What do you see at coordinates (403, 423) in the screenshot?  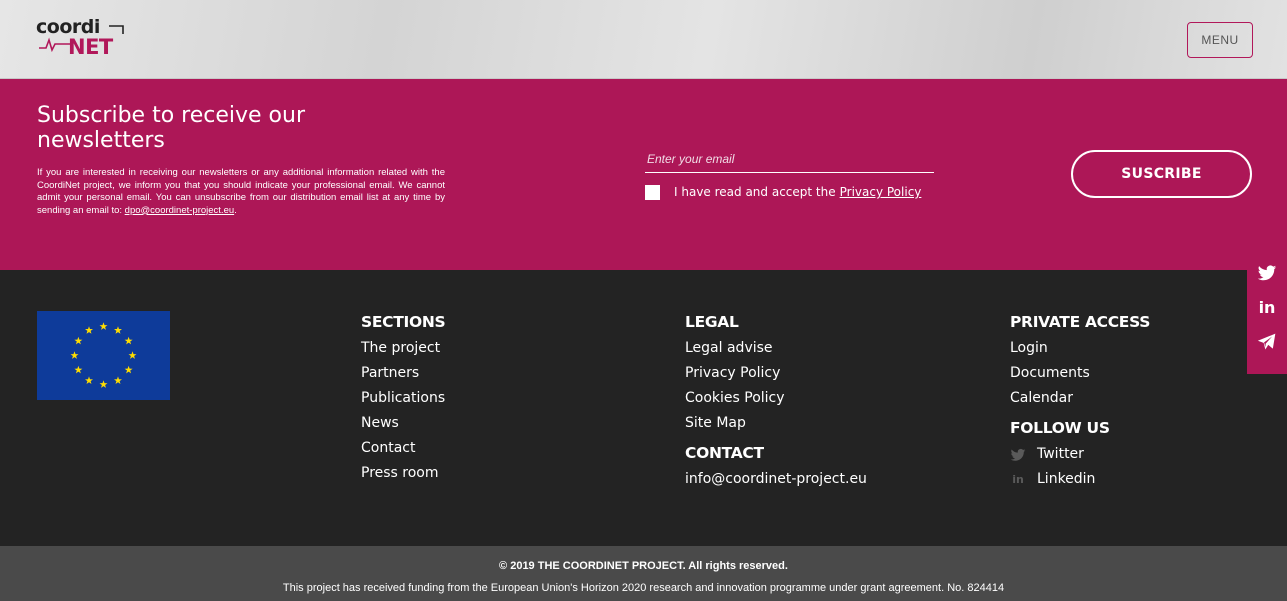 I see `footer-link-news: News` at bounding box center [403, 423].